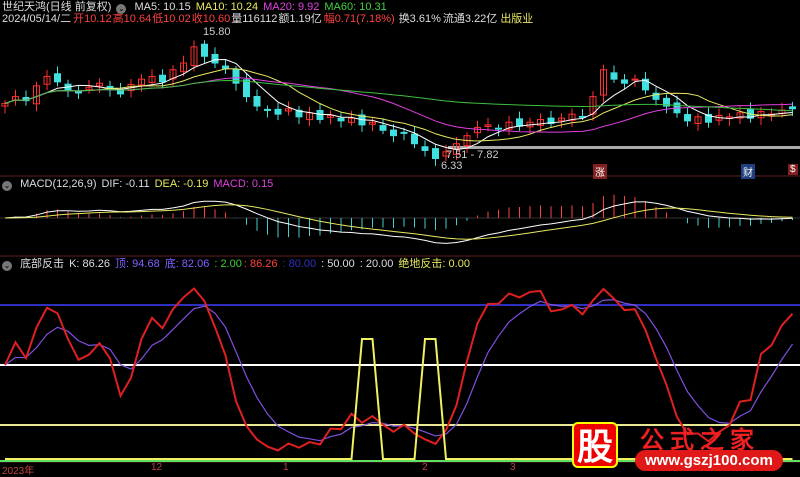 This screenshot has height=477, width=800. What do you see at coordinates (37, 19) in the screenshot?
I see `date: 2024/05/14/二` at bounding box center [37, 19].